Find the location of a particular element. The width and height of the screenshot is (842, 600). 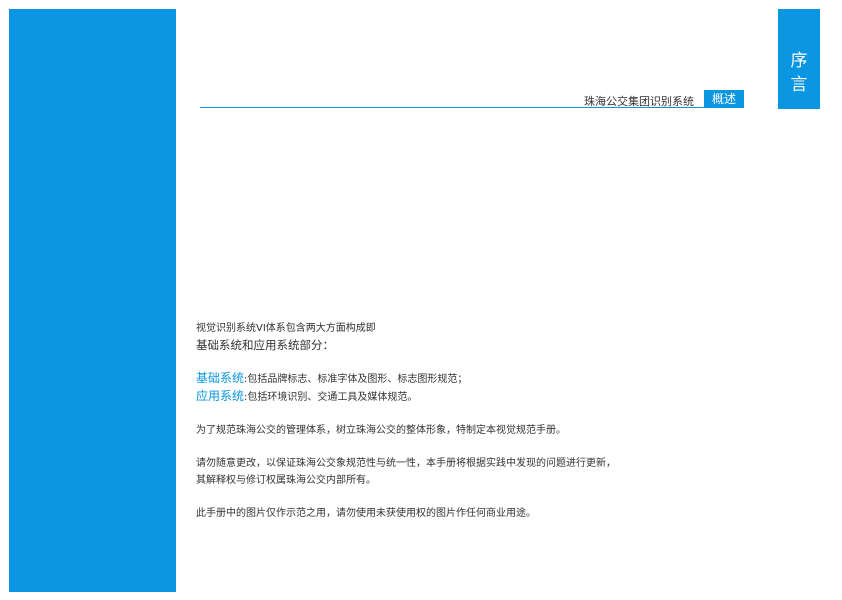

notice-line-2: 其解释权与修订权属珠海公交内部所有。 is located at coordinates (286, 480).